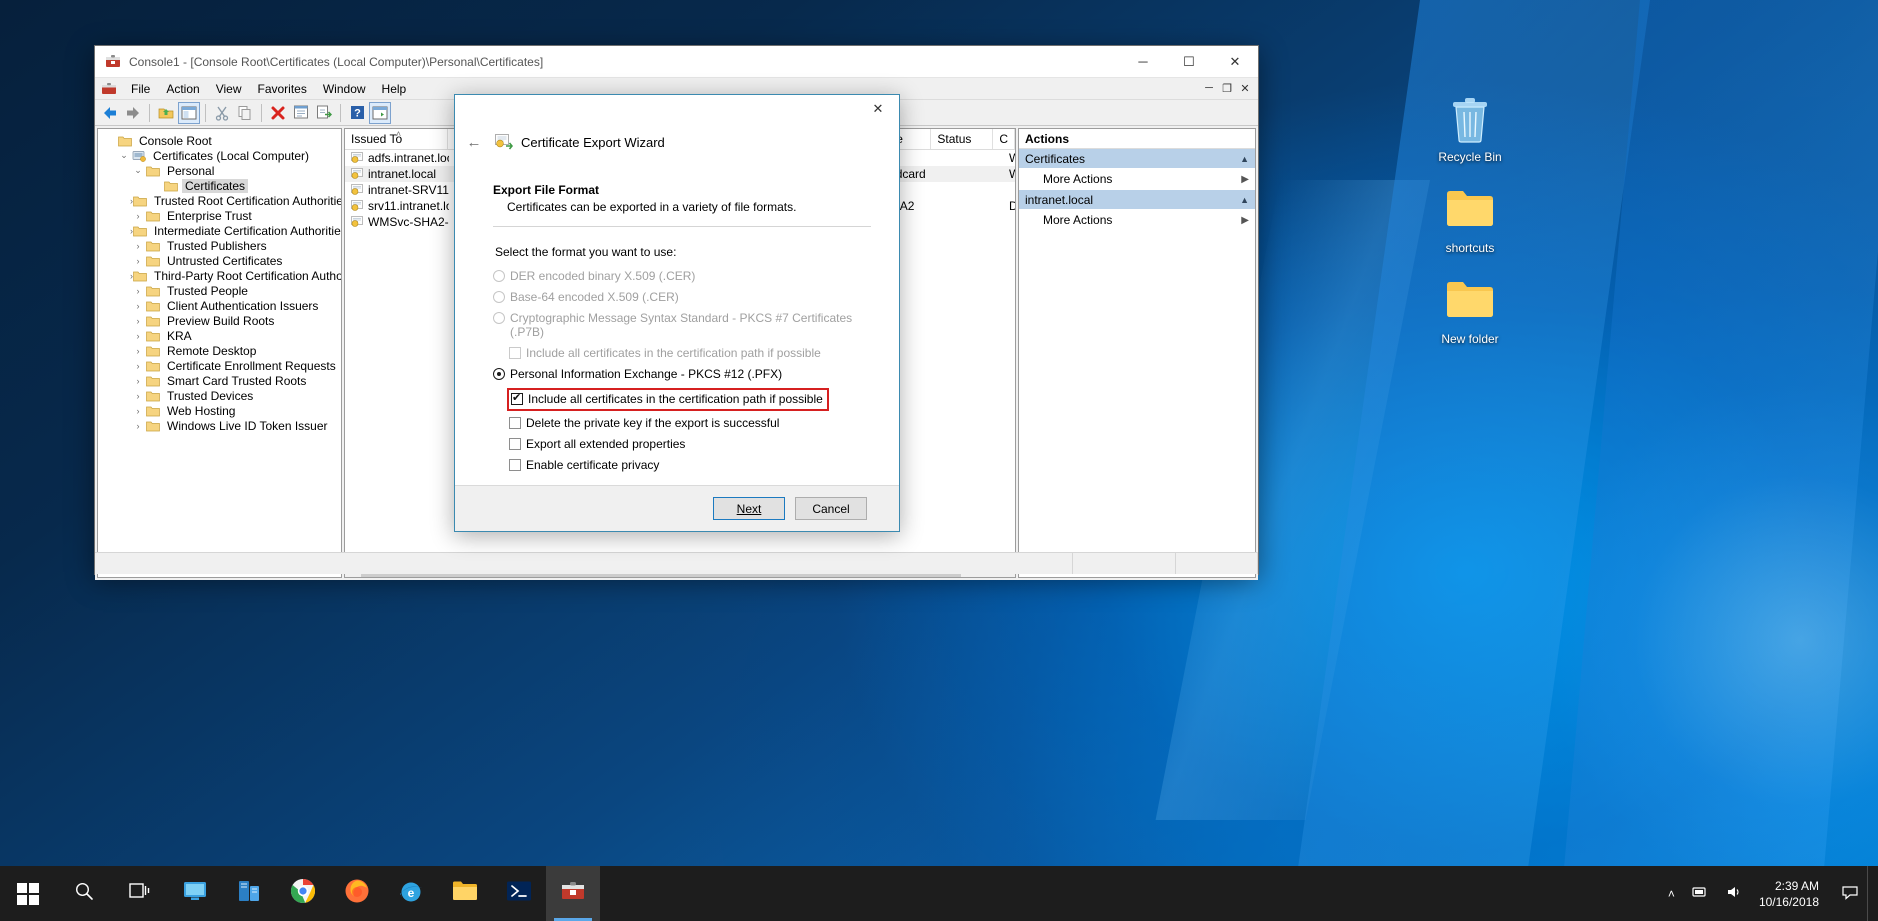 The width and height of the screenshot is (1878, 921). Describe the element at coordinates (221, 155) in the screenshot. I see `tree-item-certificates-local-computer: ⌄ Certificates (Local Computer)` at that location.